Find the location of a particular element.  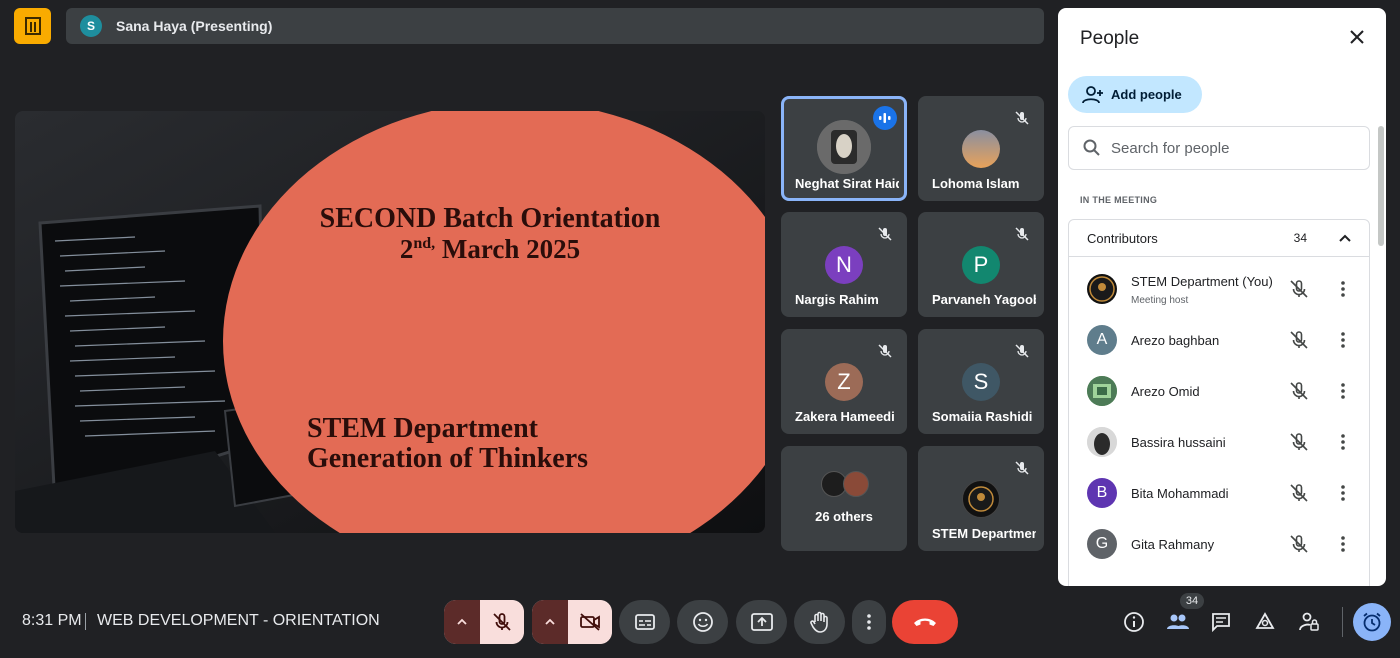

avatar: Z is located at coordinates (844, 382).